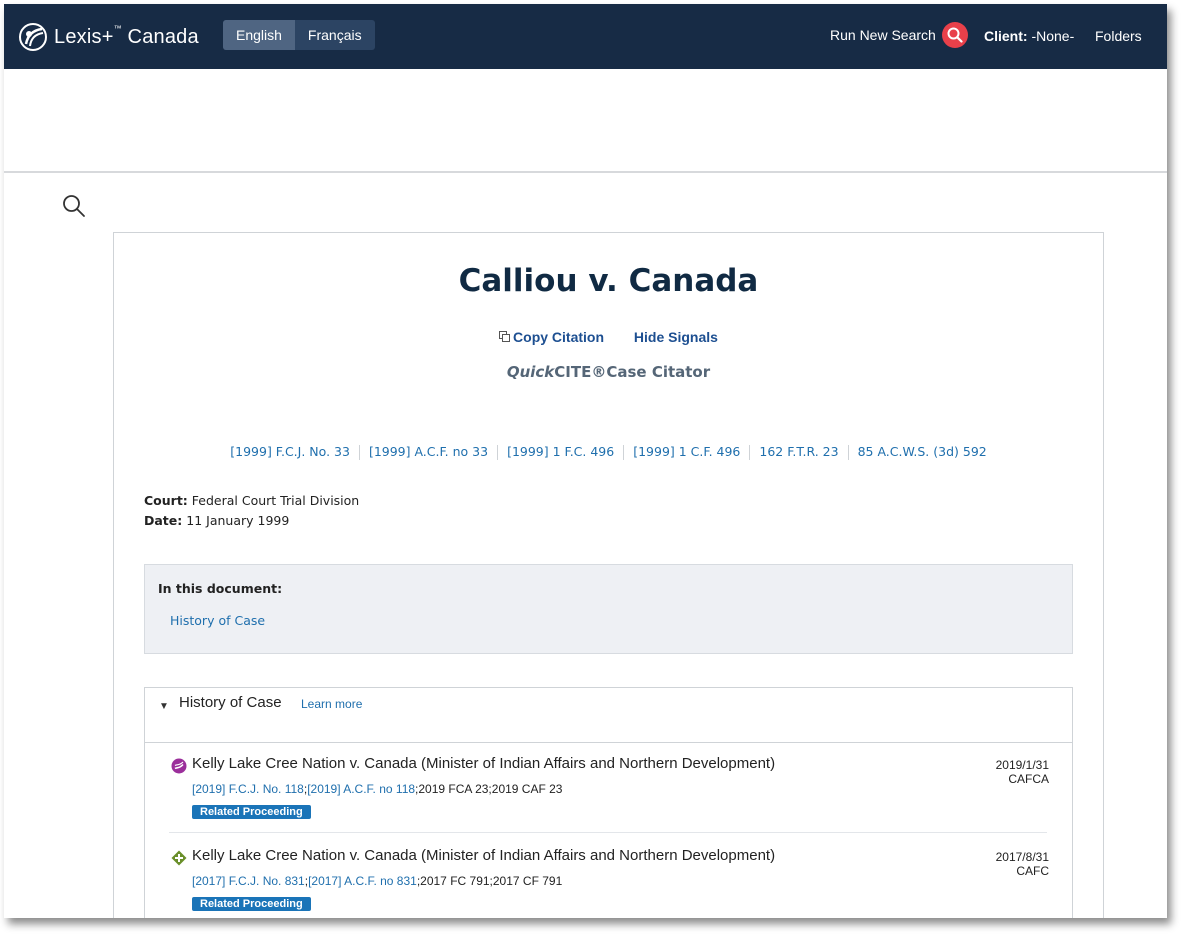 This screenshot has width=1199, height=949. What do you see at coordinates (553, 337) in the screenshot?
I see `copy-citation-link: Copy Citation` at bounding box center [553, 337].